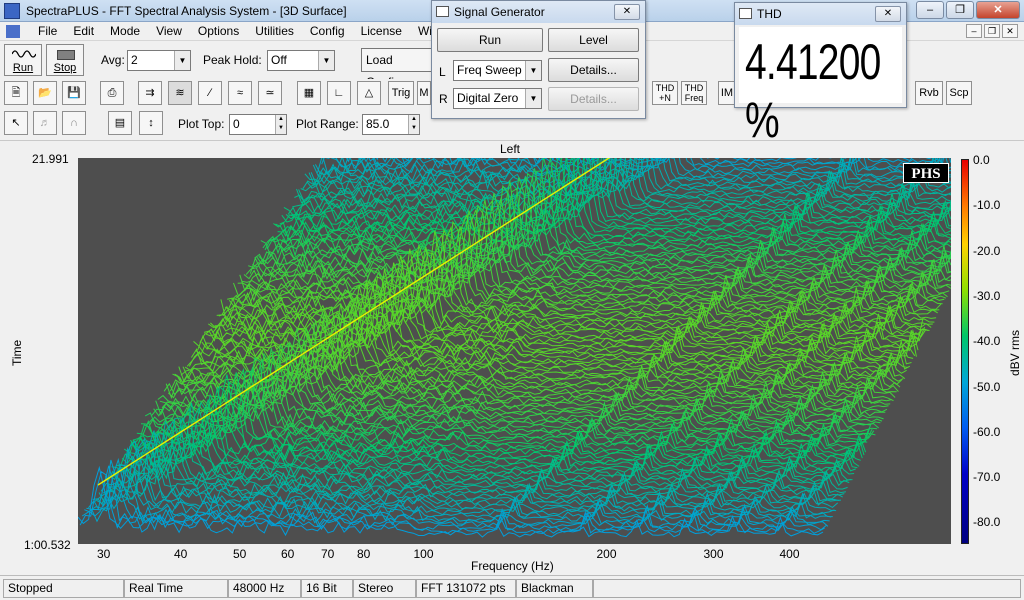  What do you see at coordinates (713, 554) in the screenshot?
I see `x-tick-label: 300` at bounding box center [713, 554].